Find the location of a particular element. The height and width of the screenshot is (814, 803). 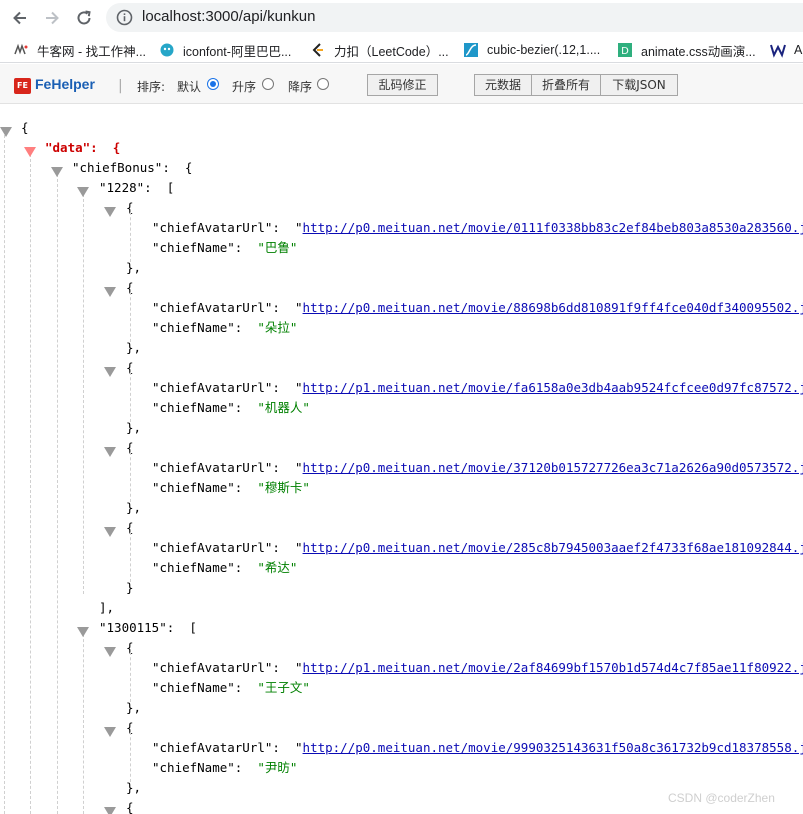

fix-encoding-button: 乱码修正 is located at coordinates (402, 85).